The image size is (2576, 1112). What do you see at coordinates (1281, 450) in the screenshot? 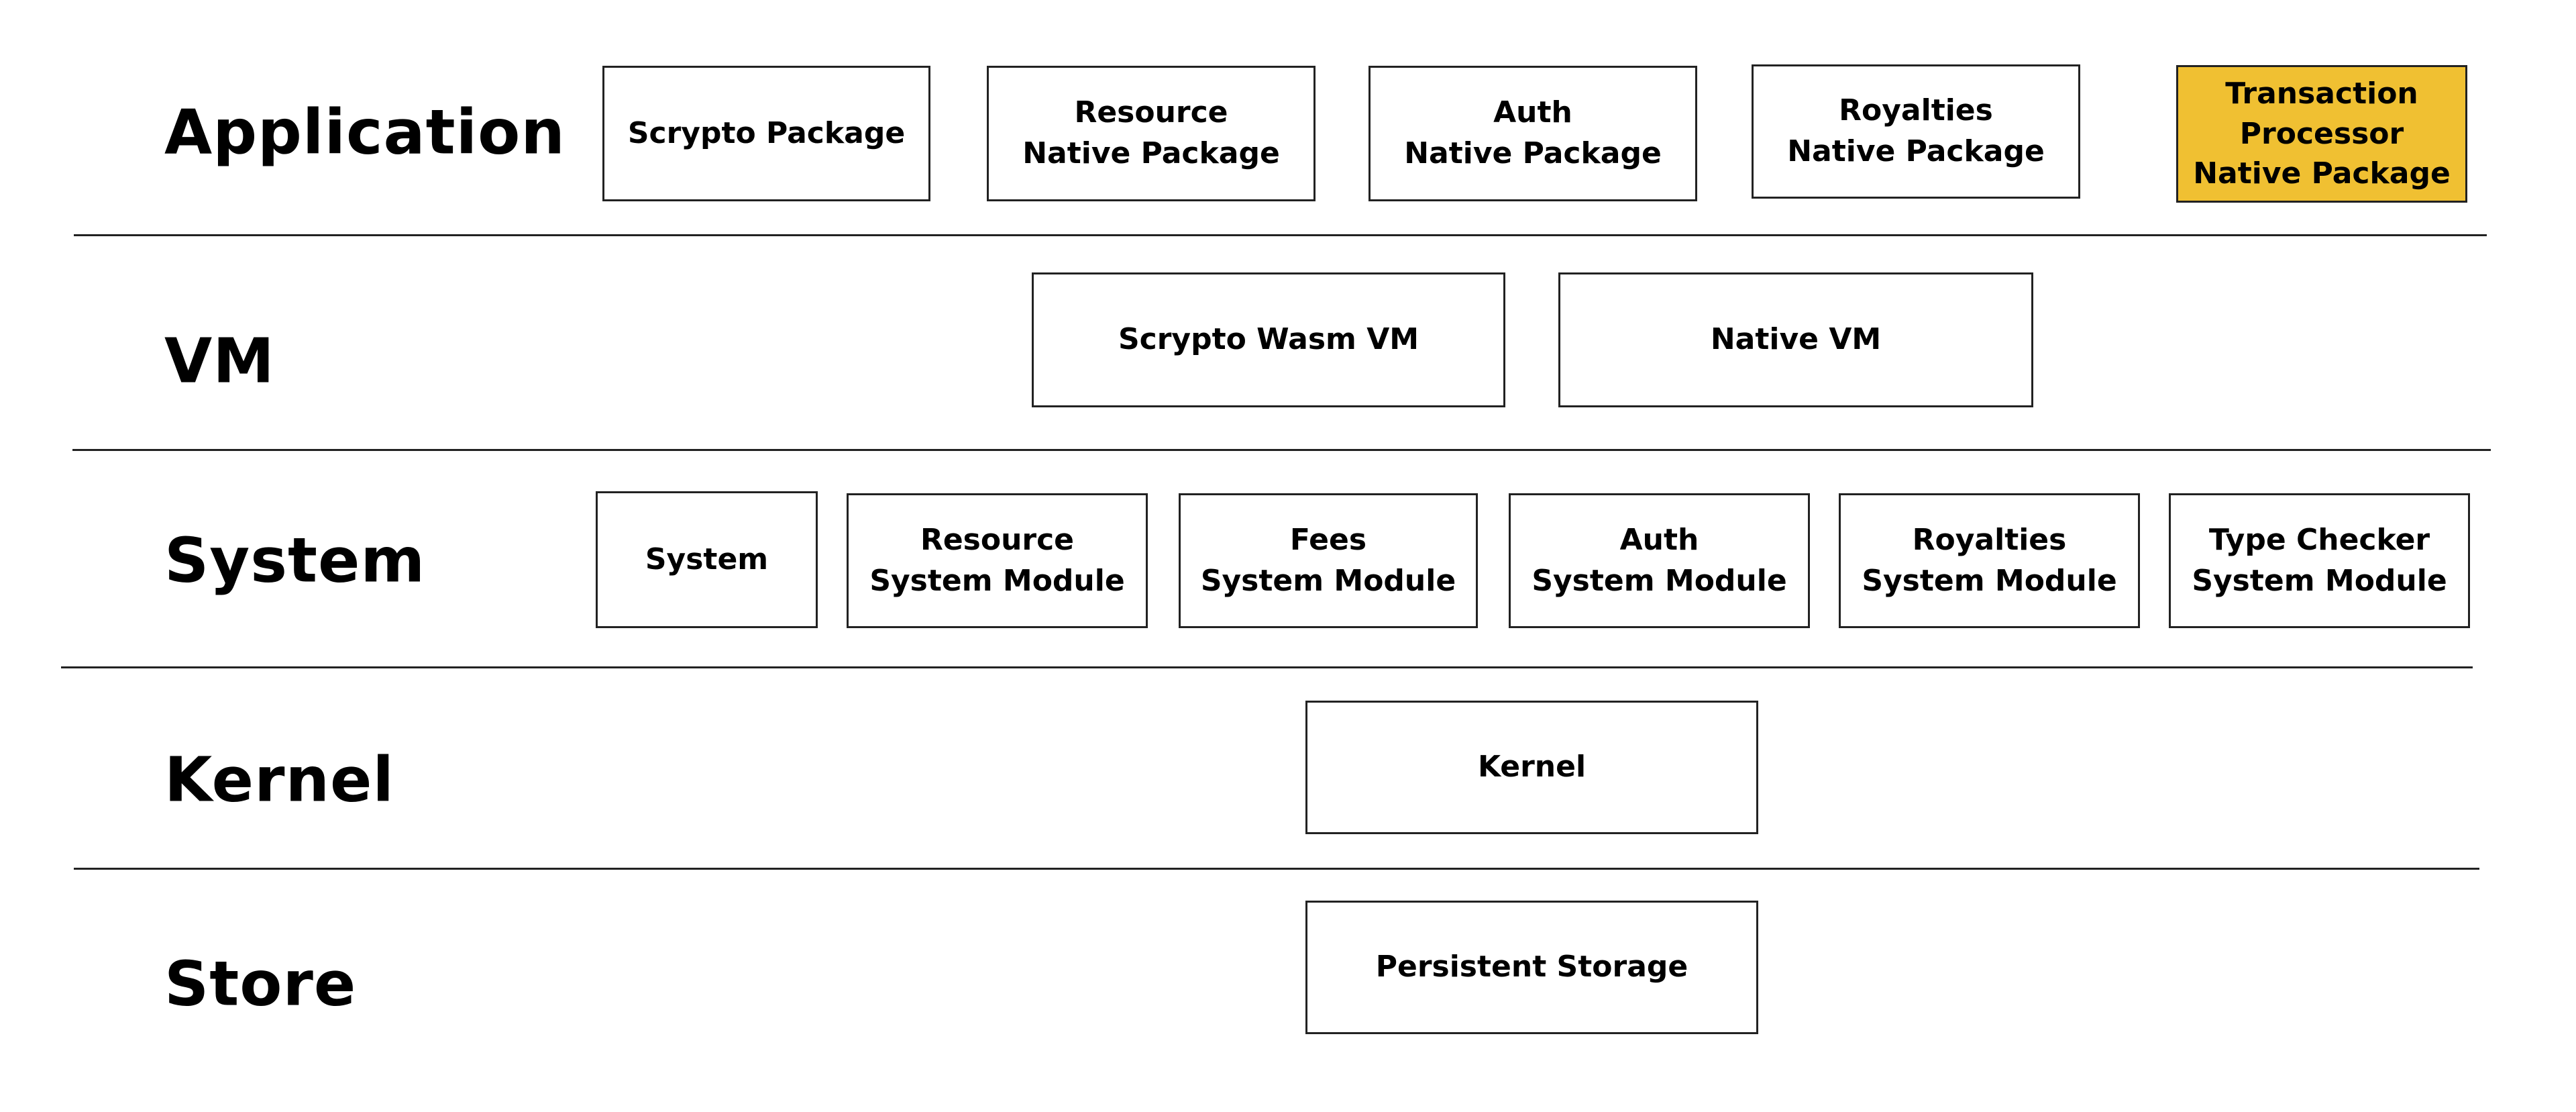
I see `separator-vm-system` at bounding box center [1281, 450].